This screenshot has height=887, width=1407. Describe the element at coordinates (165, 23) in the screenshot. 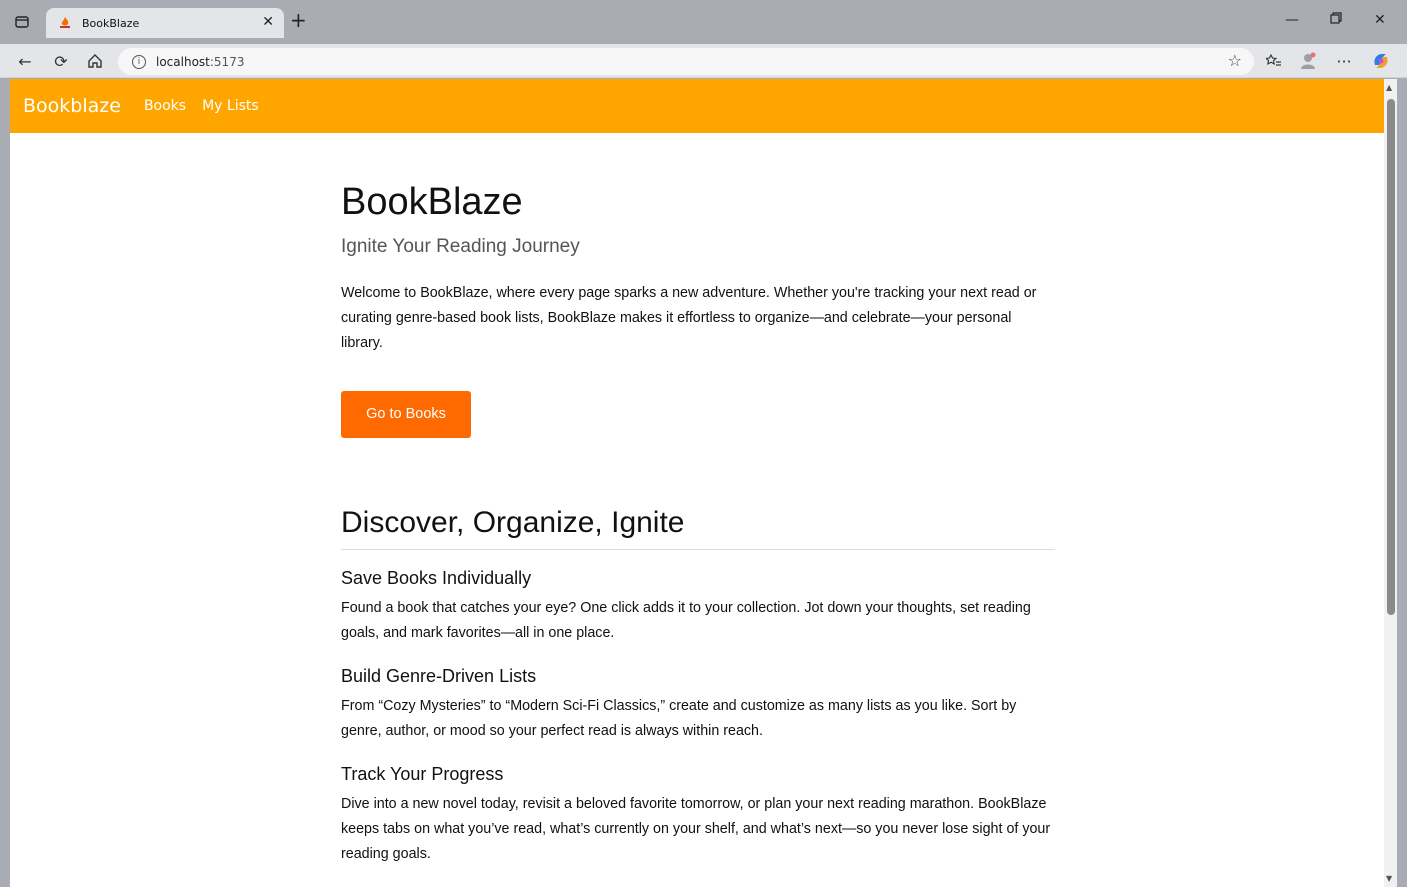

I see `browser-tab: BookBlaze ✕` at that location.